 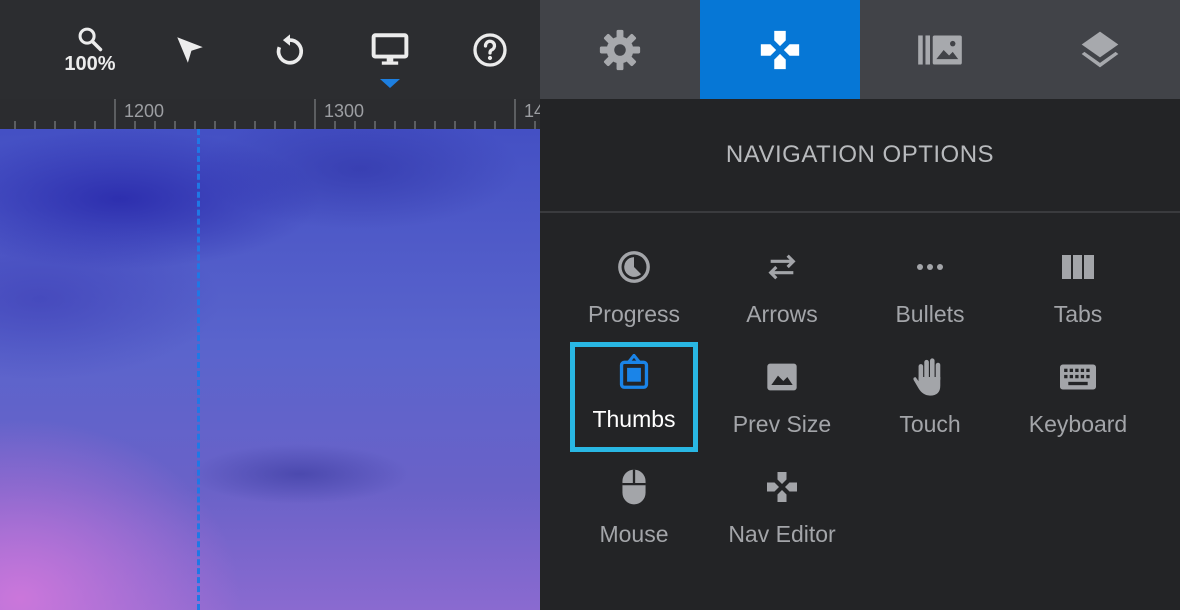 I want to click on option-prev-size: Prev Size, so click(x=782, y=402).